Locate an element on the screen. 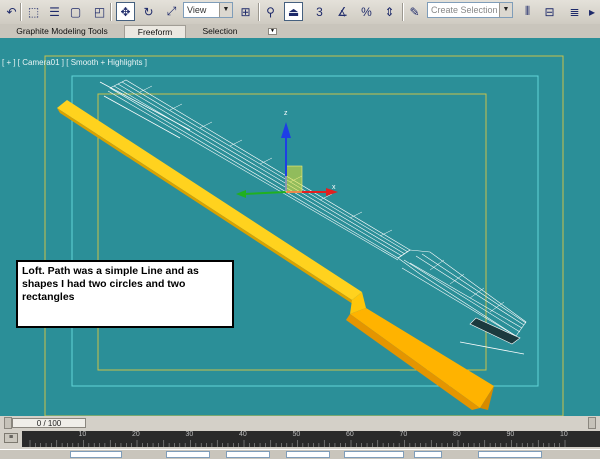  track-bar-tick-label: 60 is located at coordinates (350, 434).